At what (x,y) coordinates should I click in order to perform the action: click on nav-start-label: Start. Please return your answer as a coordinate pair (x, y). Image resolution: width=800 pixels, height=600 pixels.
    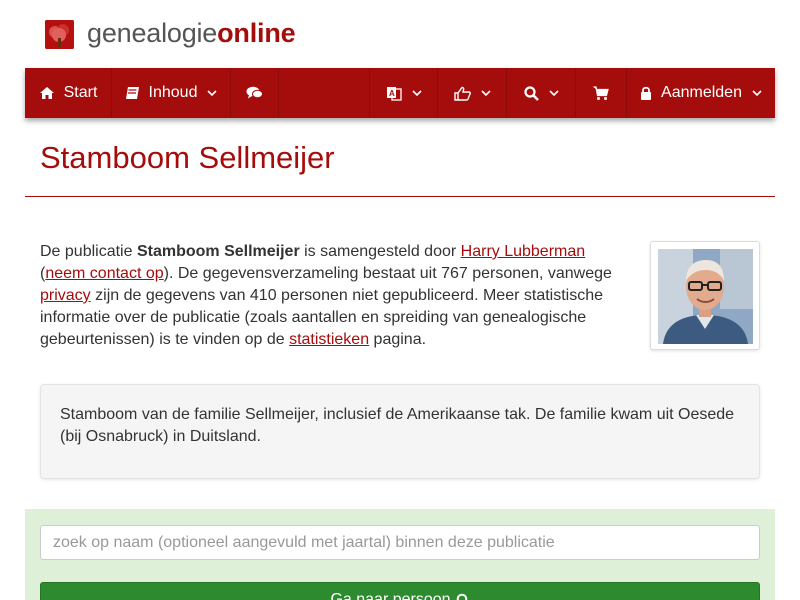
    Looking at the image, I should click on (80, 92).